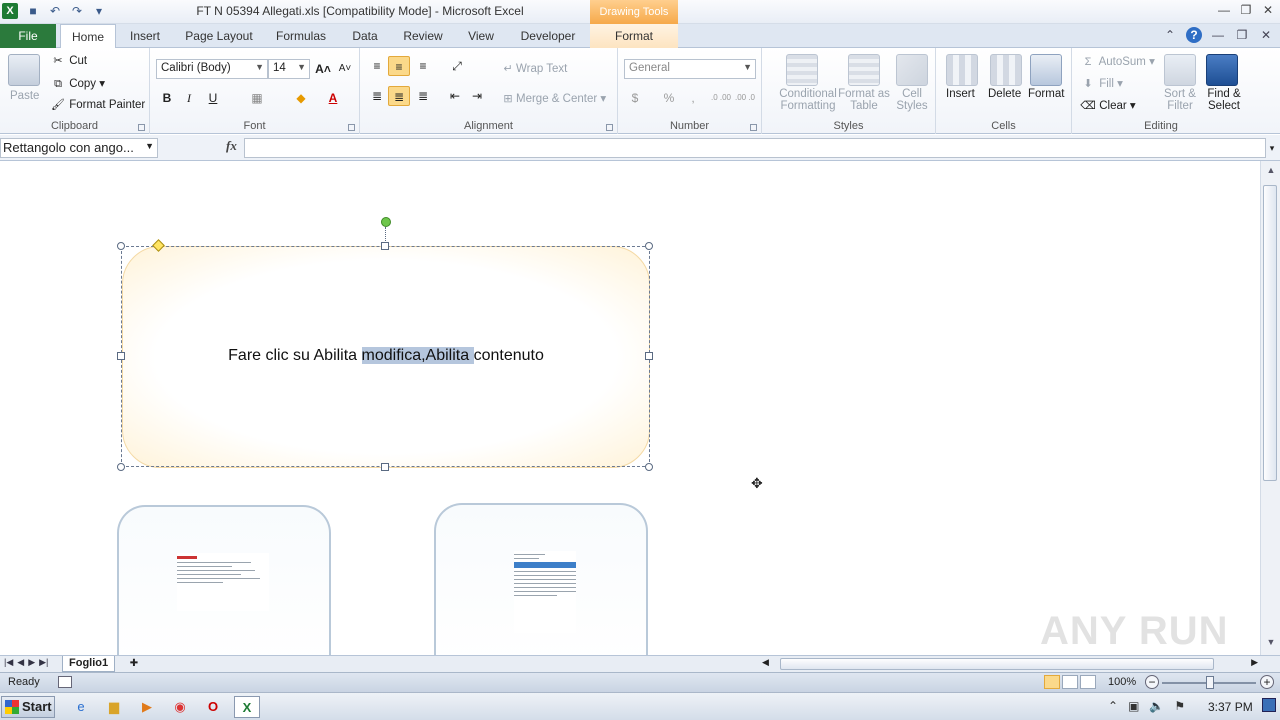 The width and height of the screenshot is (1280, 720). I want to click on minimize-ribbon-icon: ⌃, so click(1170, 35).